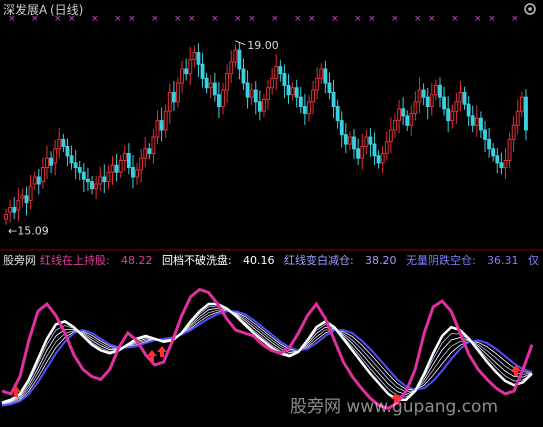 The height and width of the screenshot is (427, 543). What do you see at coordinates (381, 260) in the screenshot?
I see `indicator-value: 38.20` at bounding box center [381, 260].